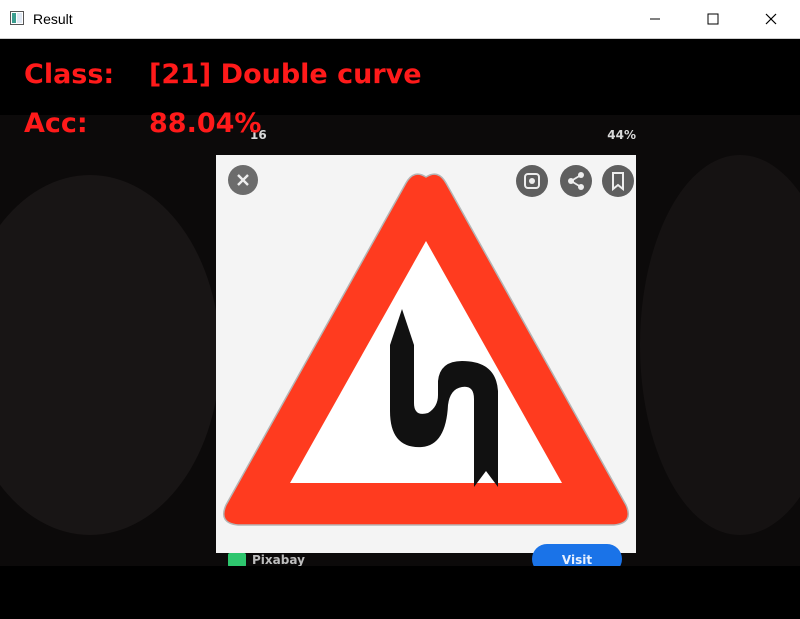 The height and width of the screenshot is (619, 800). I want to click on minimize-icon, so click(655, 19).